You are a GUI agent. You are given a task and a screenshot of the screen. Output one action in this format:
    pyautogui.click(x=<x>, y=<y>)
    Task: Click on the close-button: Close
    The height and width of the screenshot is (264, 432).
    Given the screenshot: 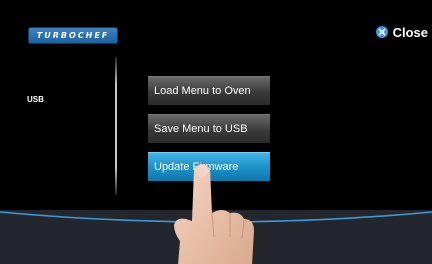 What is the action you would take?
    pyautogui.click(x=401, y=32)
    